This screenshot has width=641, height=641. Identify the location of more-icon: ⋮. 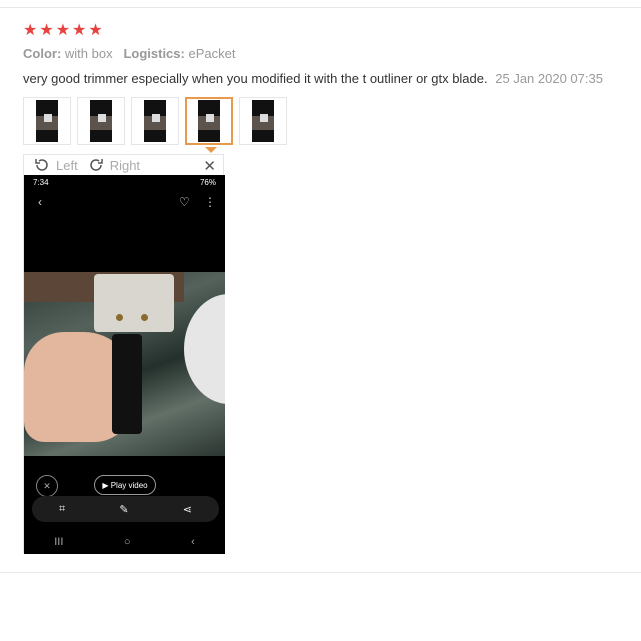
(210, 202).